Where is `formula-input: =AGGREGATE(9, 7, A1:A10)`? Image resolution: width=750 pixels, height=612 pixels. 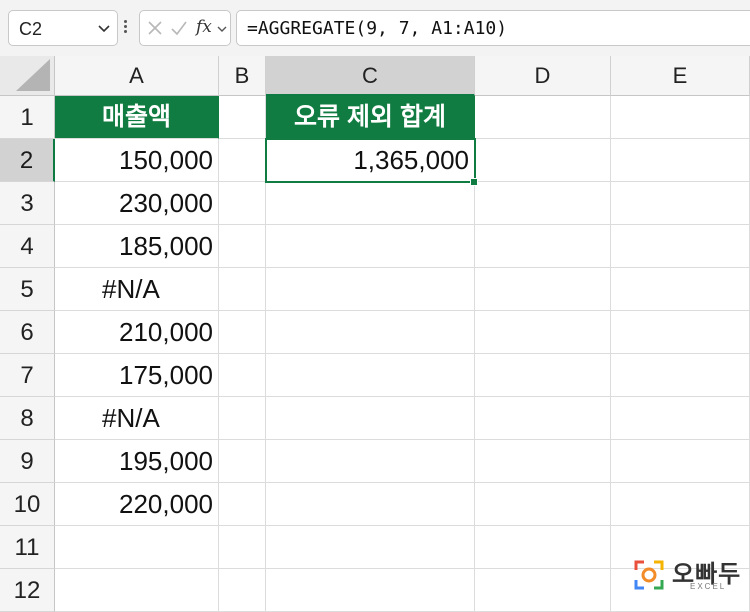 formula-input: =AGGREGATE(9, 7, A1:A10) is located at coordinates (493, 28).